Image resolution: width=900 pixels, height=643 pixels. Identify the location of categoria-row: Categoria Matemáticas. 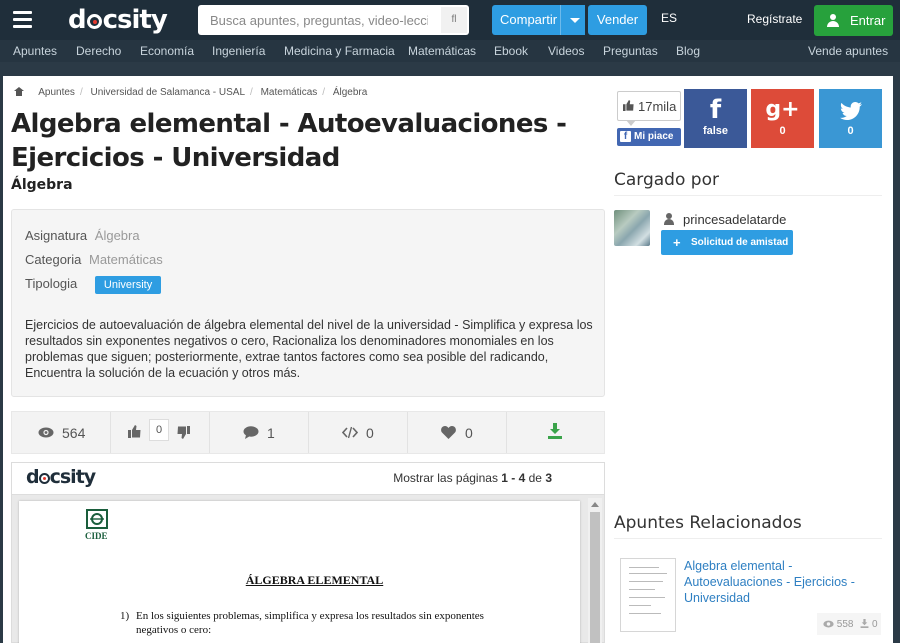
(94, 259).